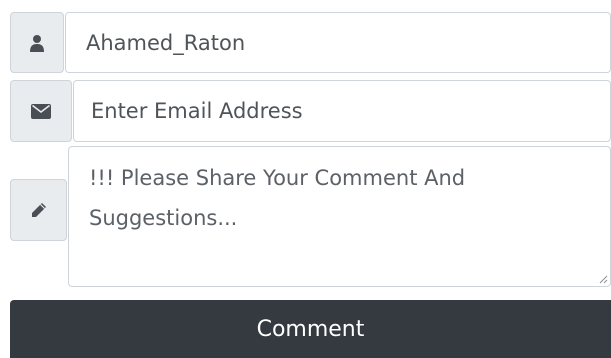 This screenshot has width=611, height=358. What do you see at coordinates (603, 279) in the screenshot?
I see `resize-grip-icon` at bounding box center [603, 279].